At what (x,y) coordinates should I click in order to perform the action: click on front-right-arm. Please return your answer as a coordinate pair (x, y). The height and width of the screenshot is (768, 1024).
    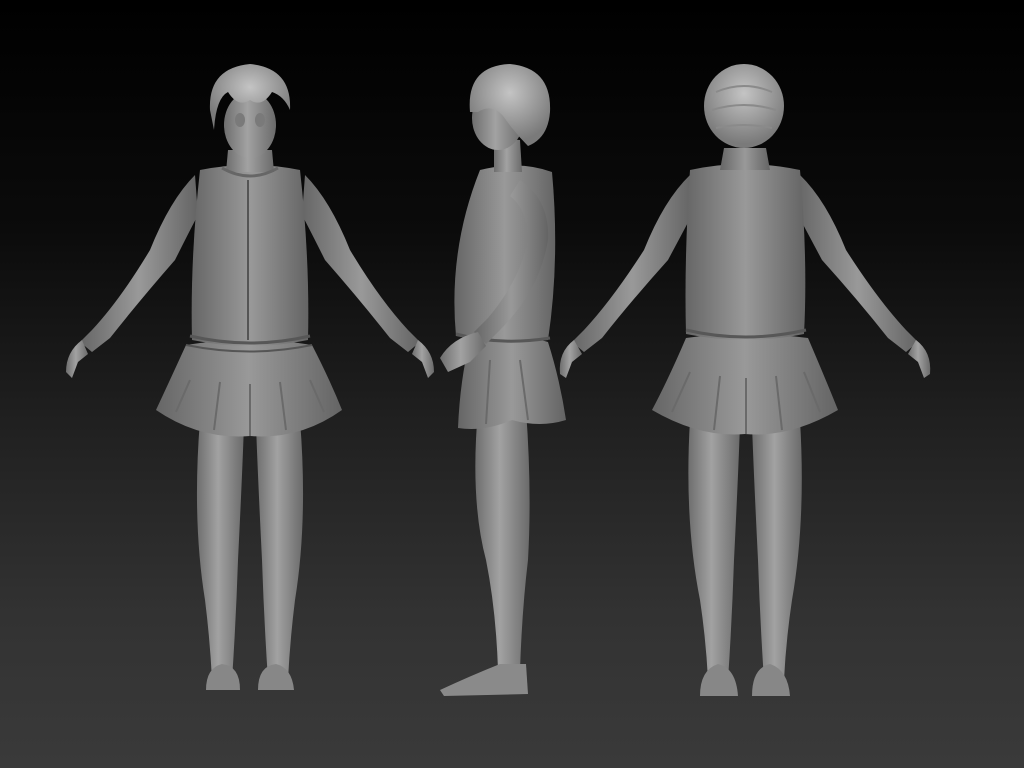
    Looking at the image, I should click on (361, 263).